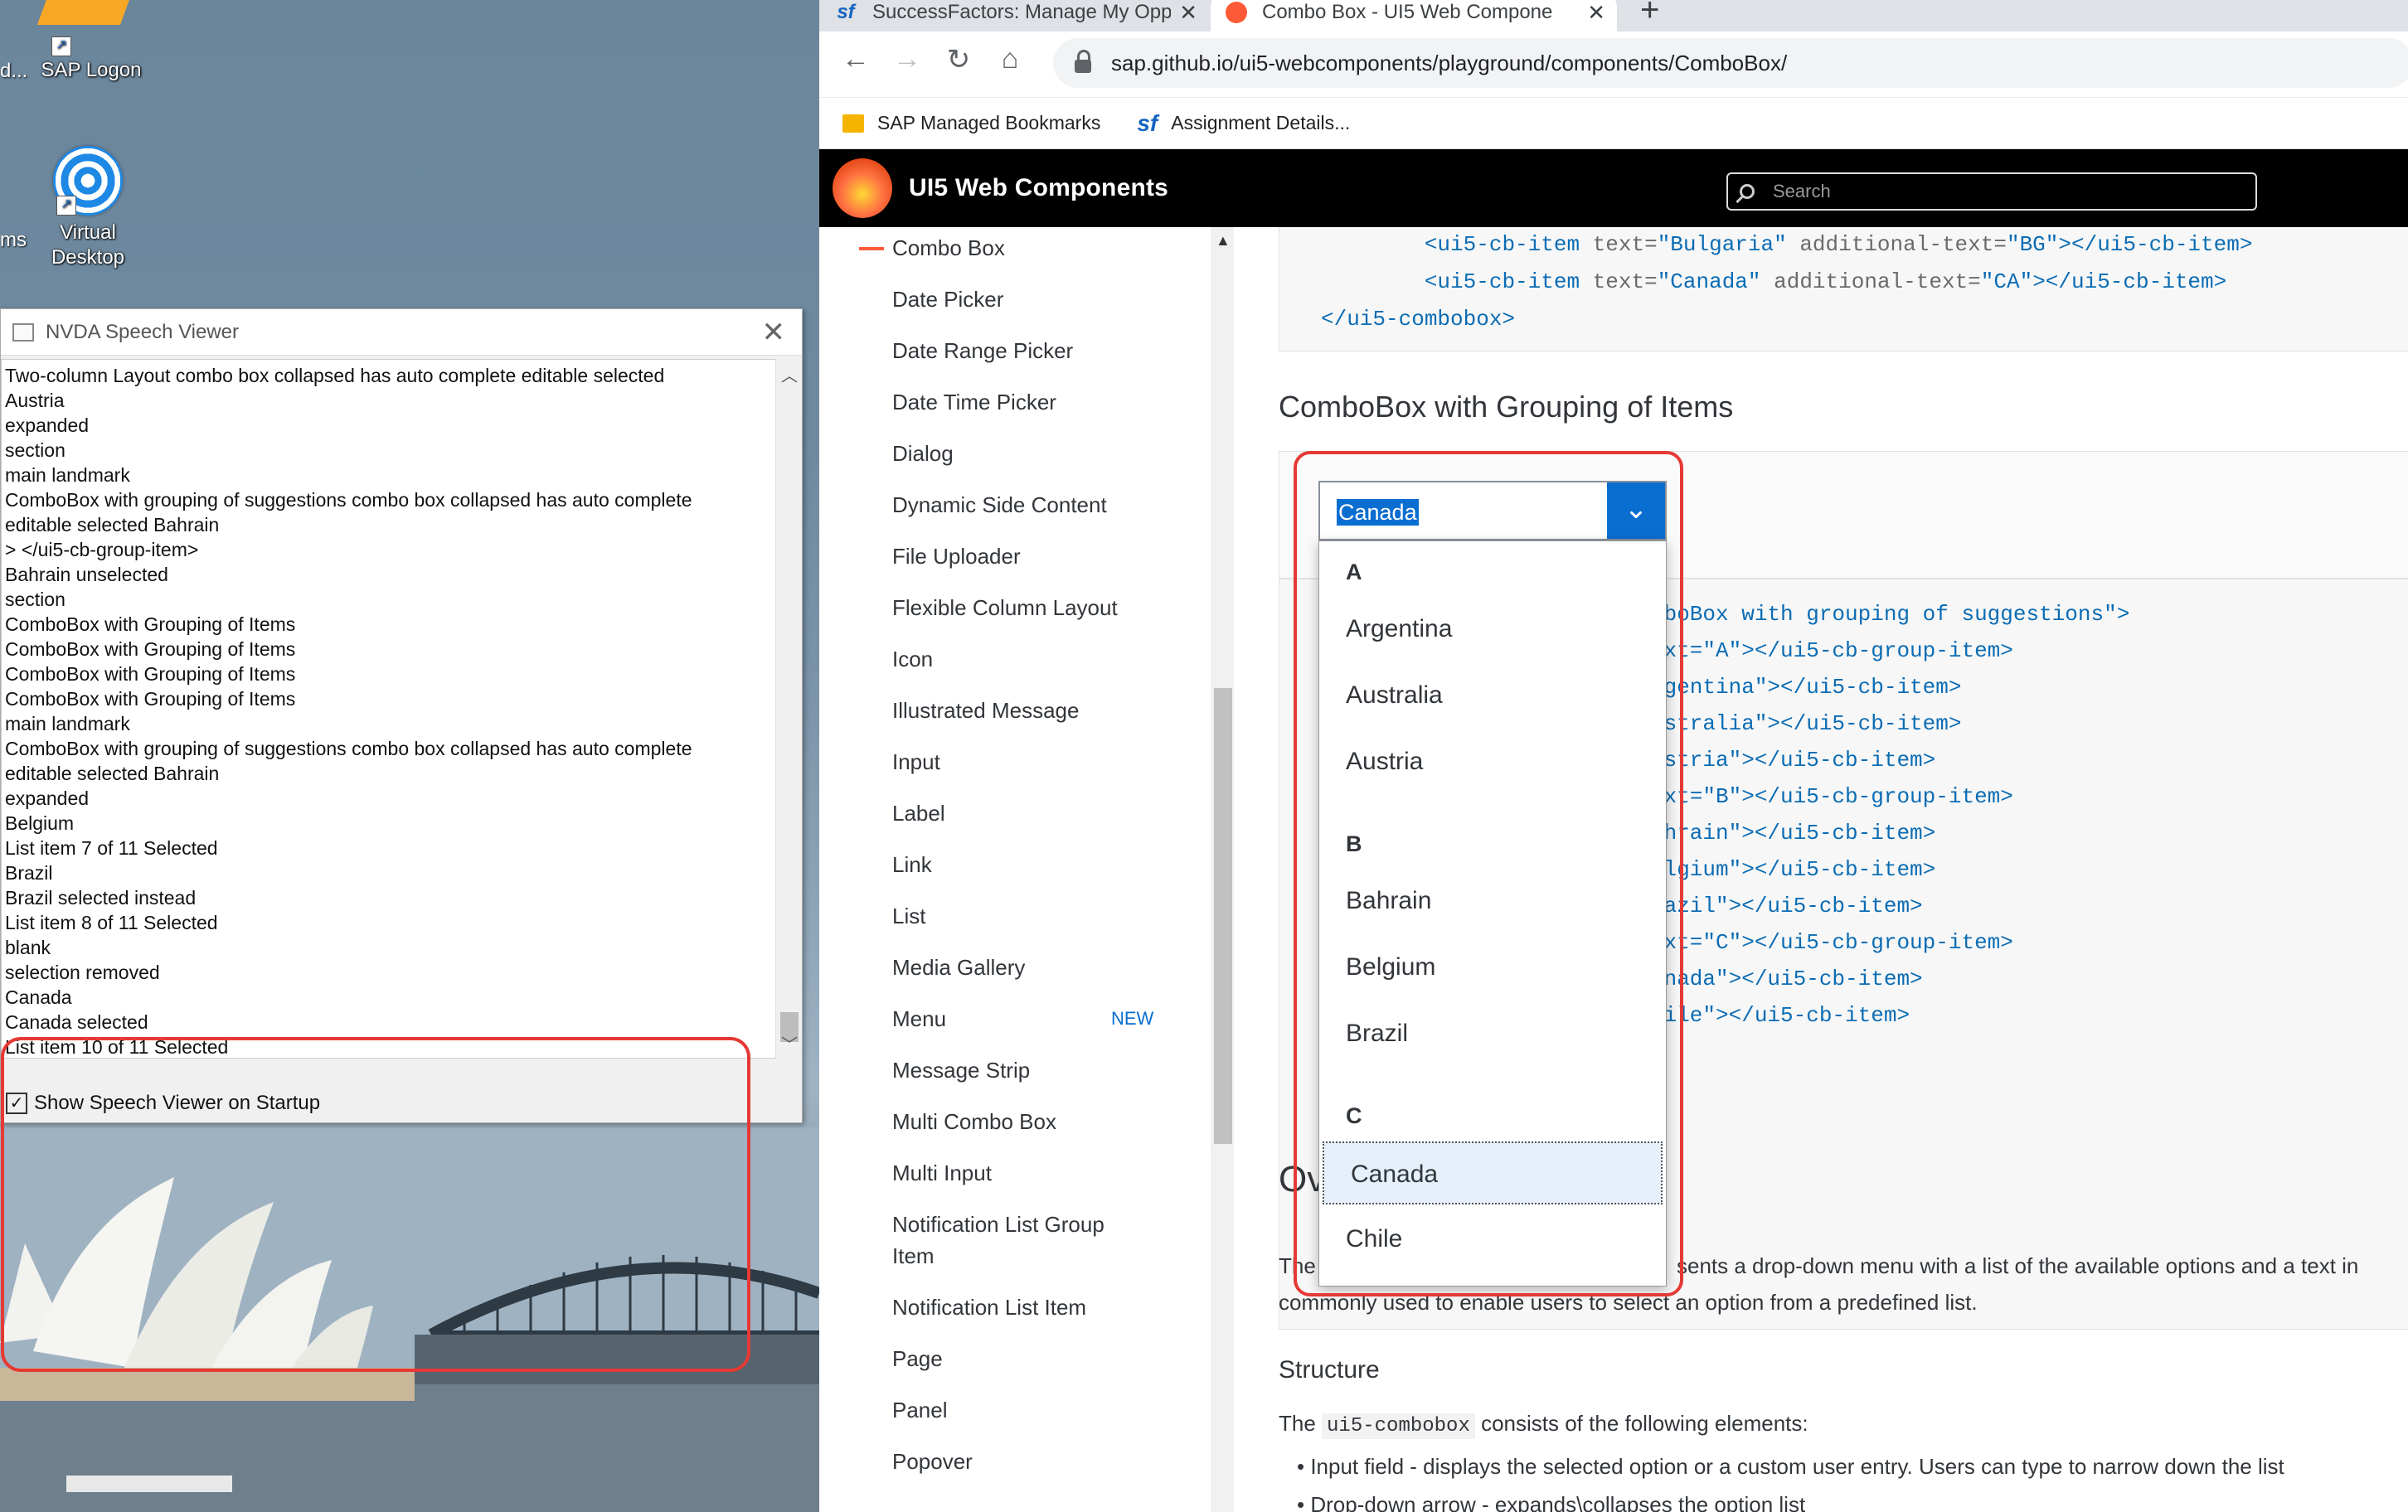  I want to click on speech-log-line: Brazil selected instead, so click(101, 898).